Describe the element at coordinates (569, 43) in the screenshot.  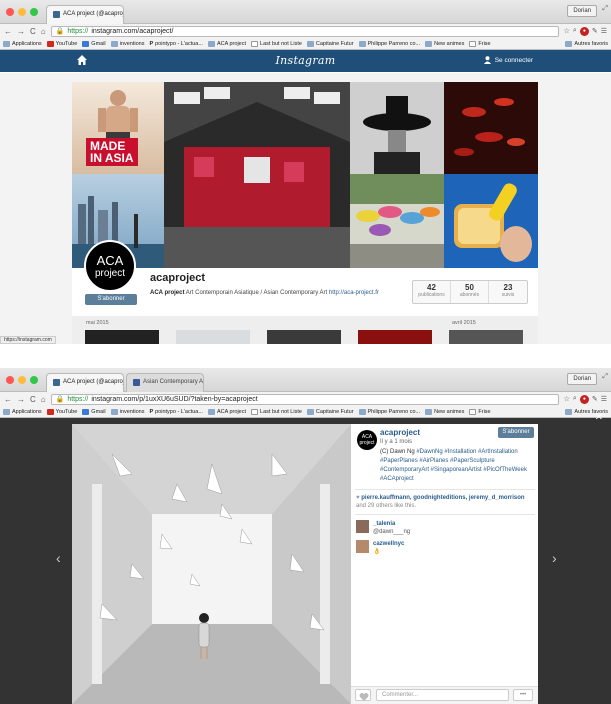
I see `folder-icon` at that location.